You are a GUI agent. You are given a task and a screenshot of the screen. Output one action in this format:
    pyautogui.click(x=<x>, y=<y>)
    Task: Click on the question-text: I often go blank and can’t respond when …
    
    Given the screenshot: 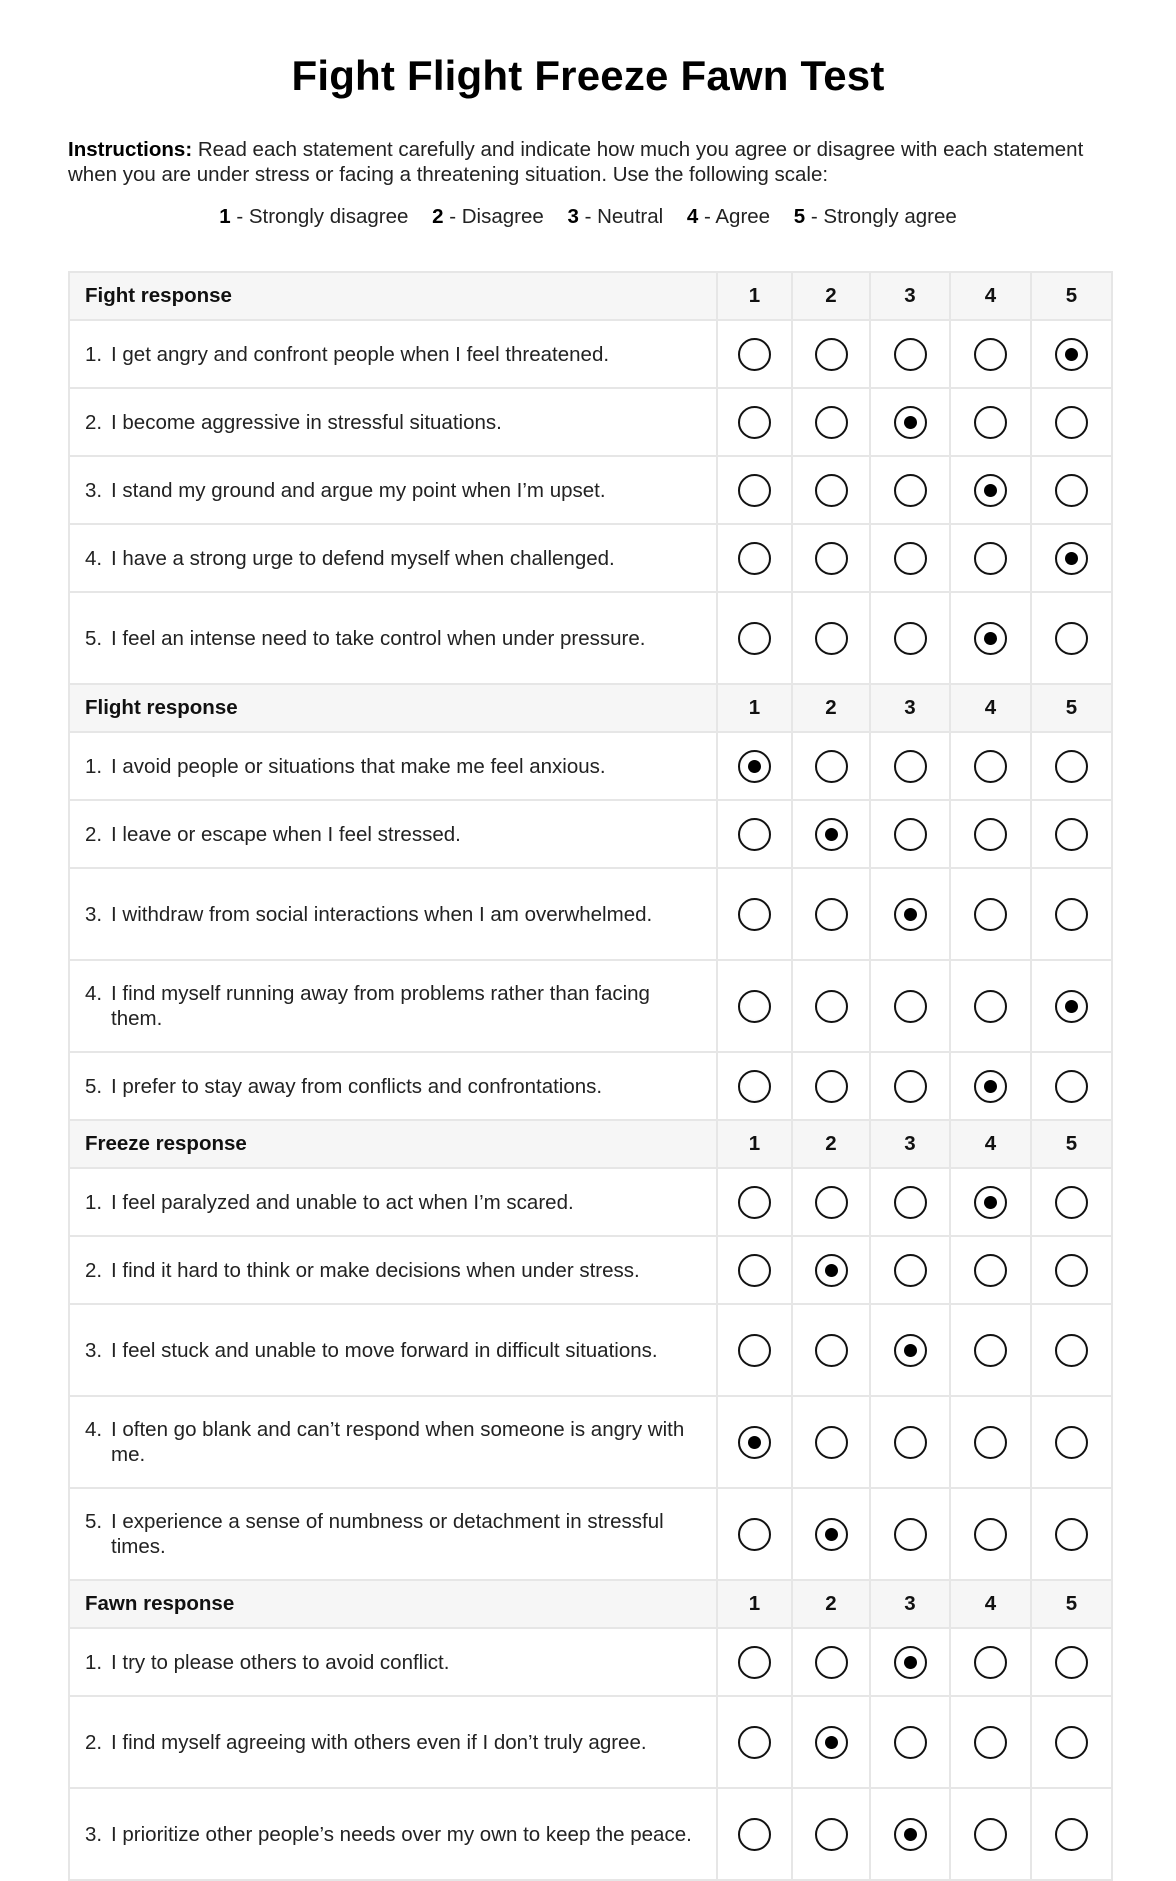 What is the action you would take?
    pyautogui.click(x=398, y=1442)
    